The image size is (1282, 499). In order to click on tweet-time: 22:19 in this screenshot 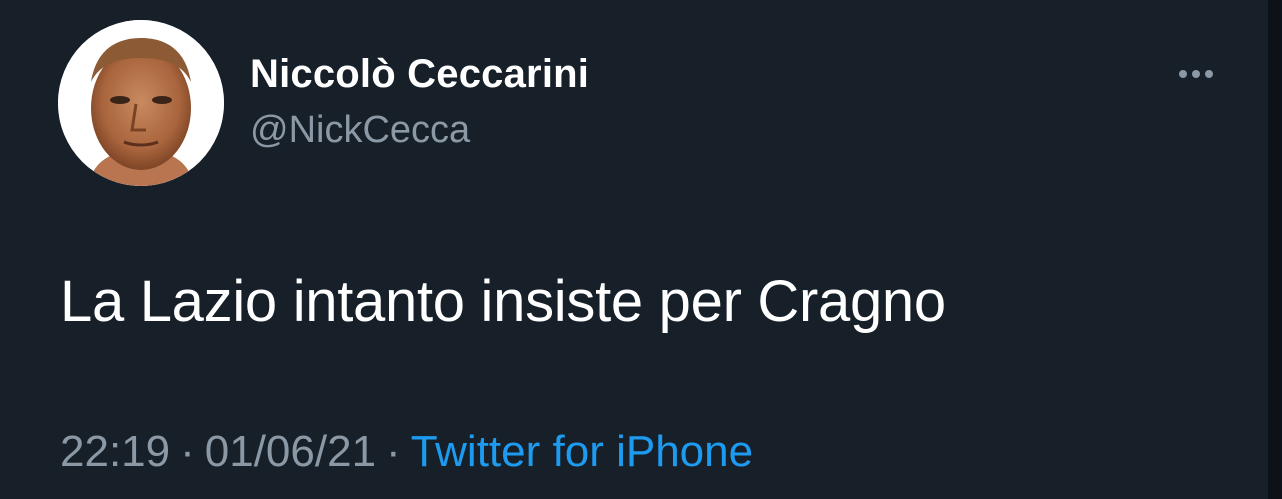, I will do `click(115, 451)`.